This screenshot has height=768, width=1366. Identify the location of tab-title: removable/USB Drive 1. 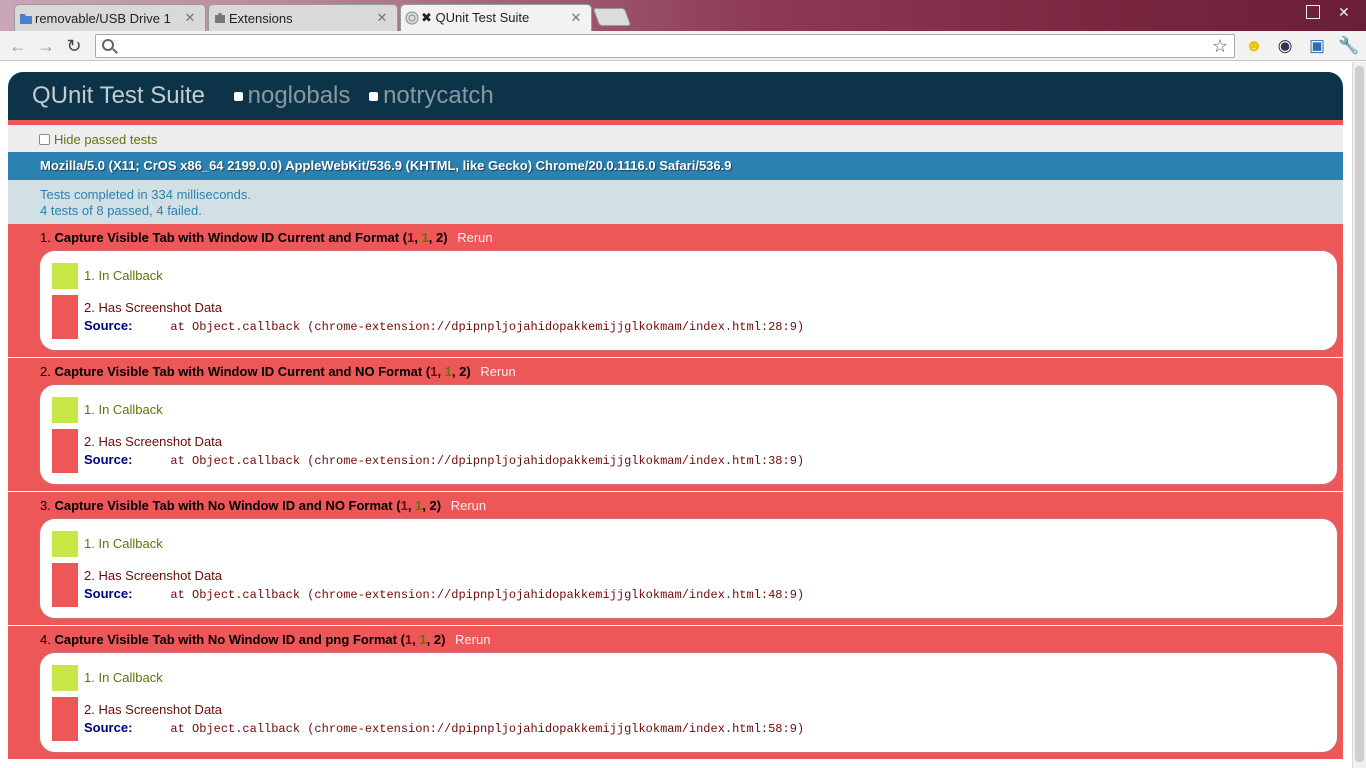
(103, 18).